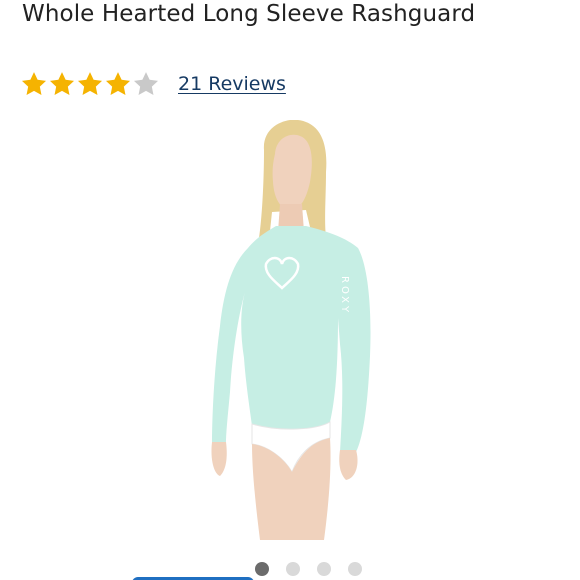 The image size is (580, 580). I want to click on left-hand, so click(219, 459).